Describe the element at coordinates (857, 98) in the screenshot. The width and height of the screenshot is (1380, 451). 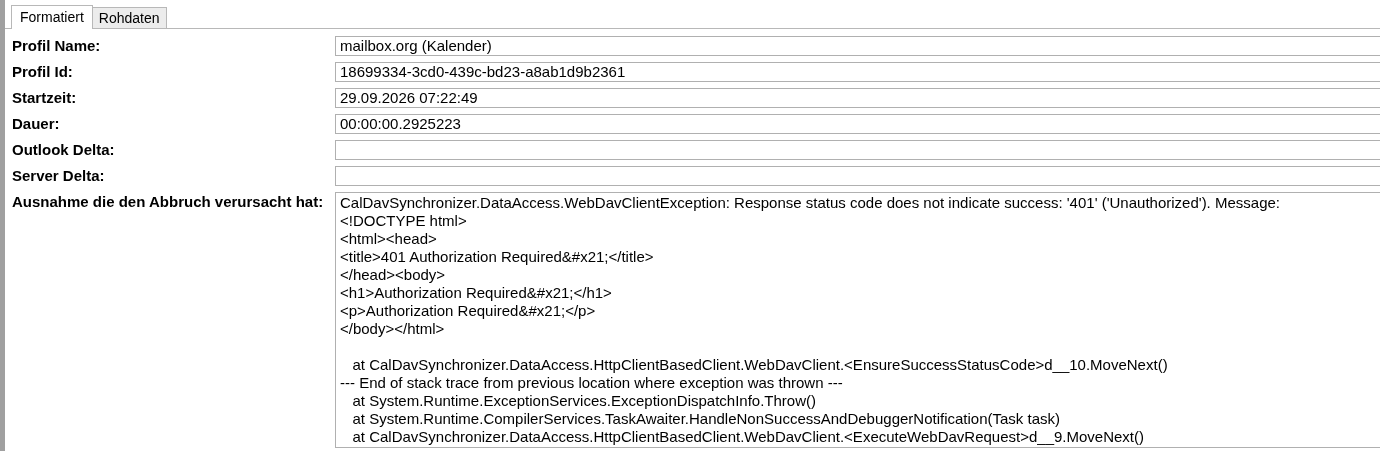
I see `text-field: 29.09.2026 07:22:49` at that location.